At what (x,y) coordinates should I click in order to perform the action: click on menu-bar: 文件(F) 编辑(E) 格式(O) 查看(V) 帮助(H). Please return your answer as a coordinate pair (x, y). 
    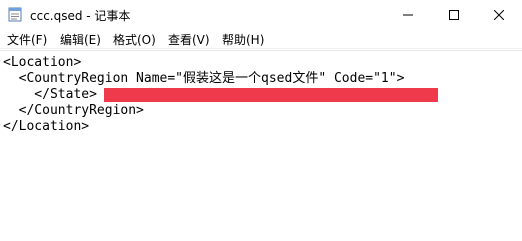
    Looking at the image, I should click on (261, 39).